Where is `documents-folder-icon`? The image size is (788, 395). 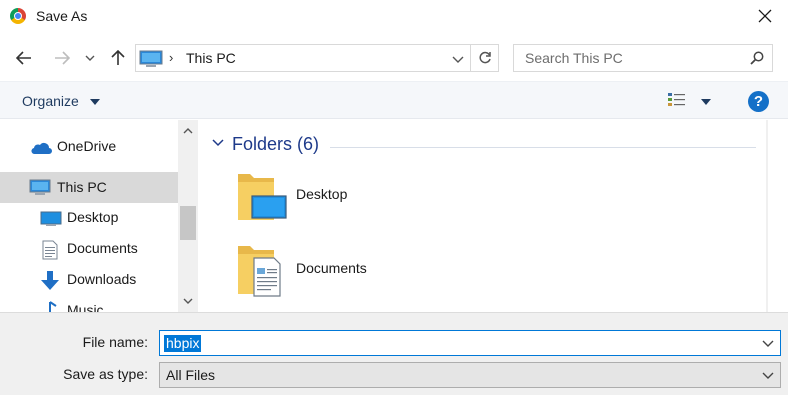 documents-folder-icon is located at coordinates (259, 271).